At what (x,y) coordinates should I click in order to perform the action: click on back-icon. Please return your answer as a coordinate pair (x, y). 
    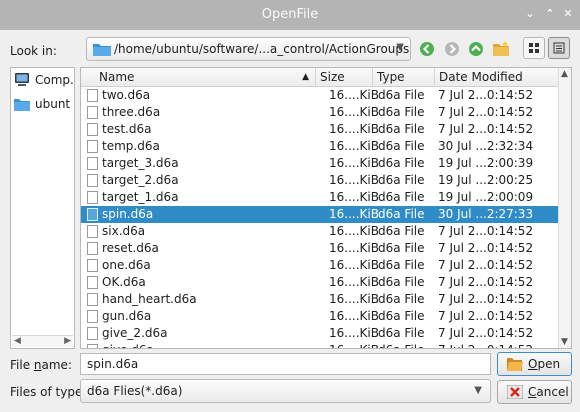
    Looking at the image, I should click on (427, 49).